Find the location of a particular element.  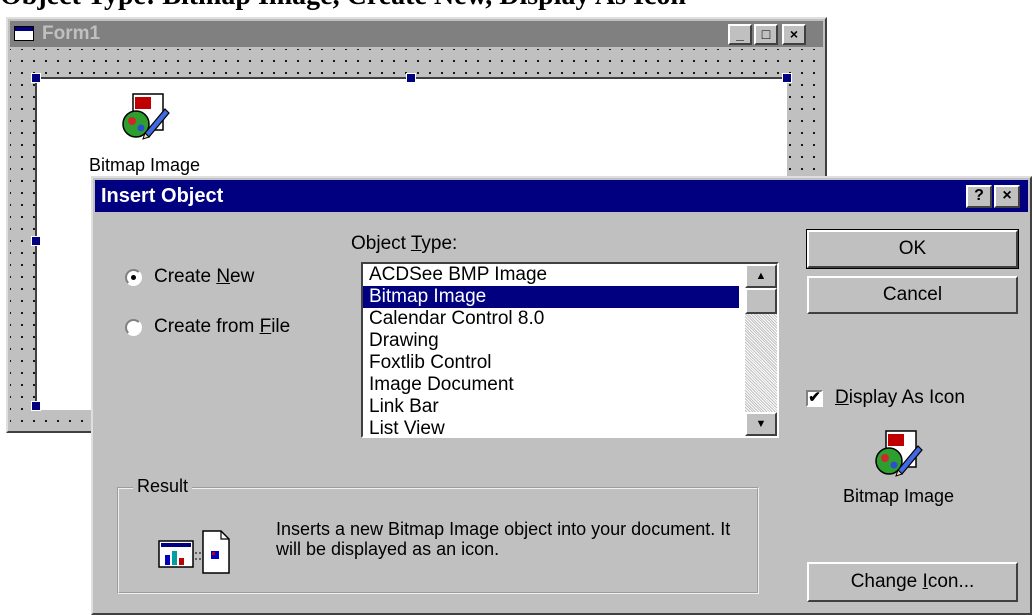

cancel-button: Cancel is located at coordinates (912, 295).